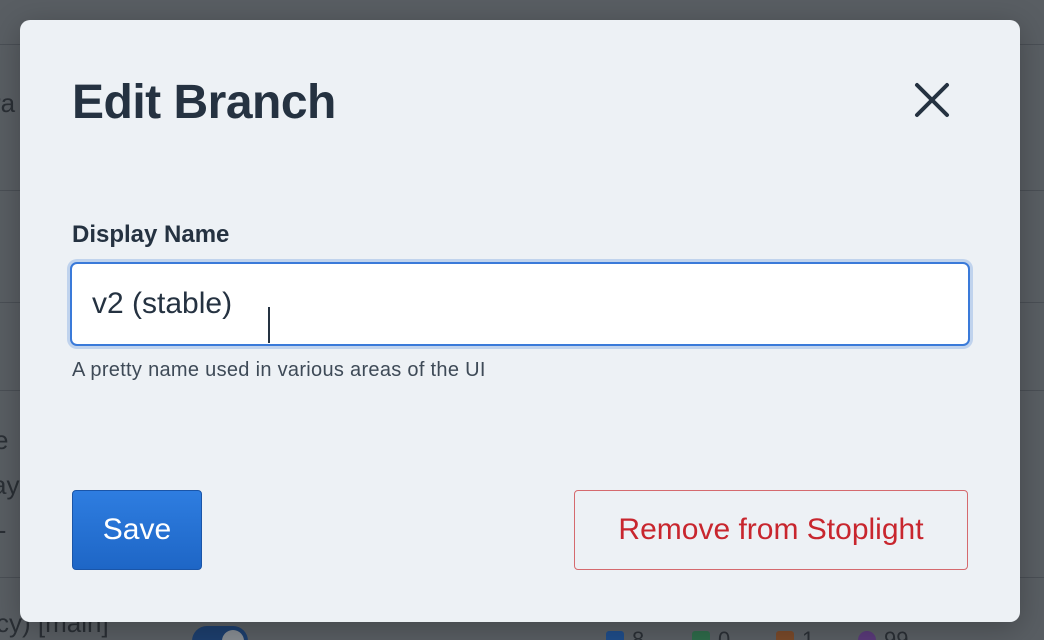 This screenshot has height=640, width=1044. Describe the element at coordinates (625, 633) in the screenshot. I see `background-stat: 8` at that location.